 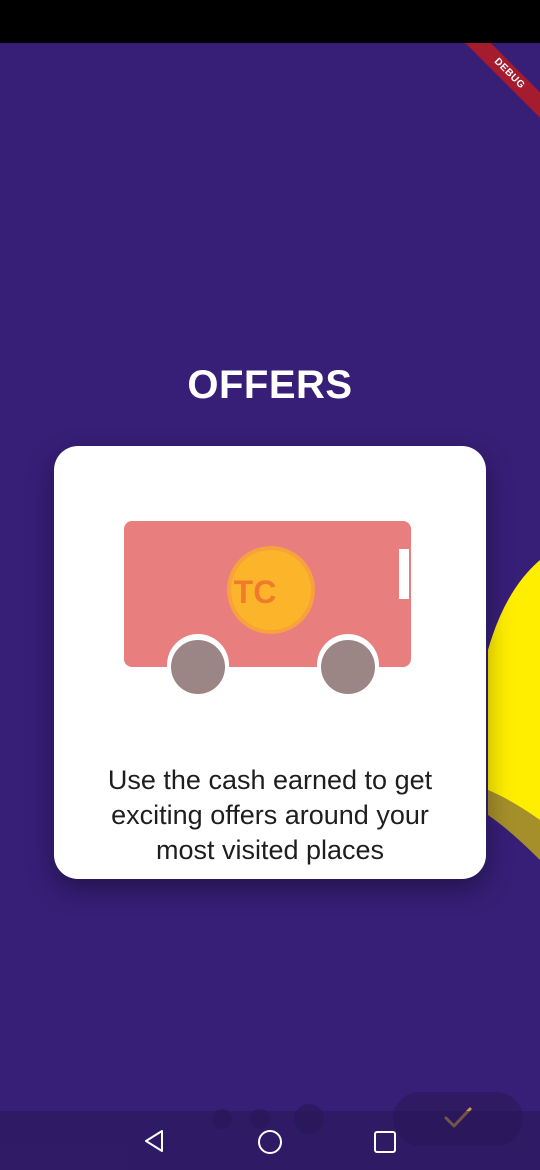 What do you see at coordinates (404, 574) in the screenshot?
I see `truck-window` at bounding box center [404, 574].